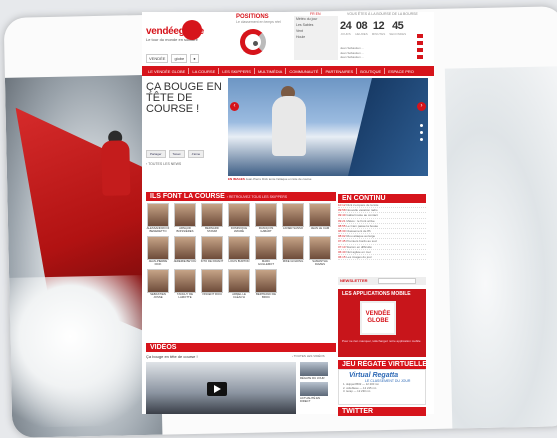 The image size is (557, 438). What do you see at coordinates (339, 71) in the screenshot?
I see `nav-item-partenaires: PARTENAIRES` at bounding box center [339, 71].